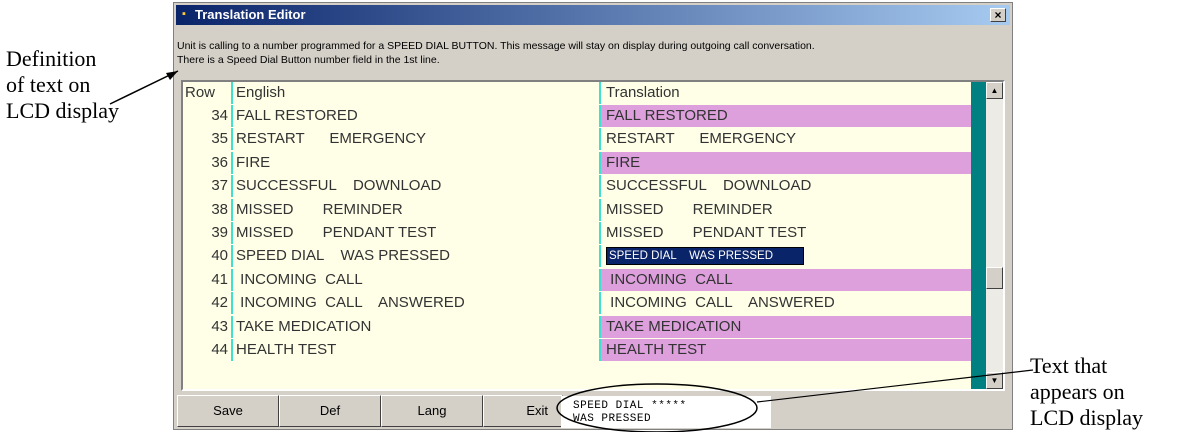  Describe the element at coordinates (172, 75) in the screenshot. I see `arrowhead-icon` at that location.